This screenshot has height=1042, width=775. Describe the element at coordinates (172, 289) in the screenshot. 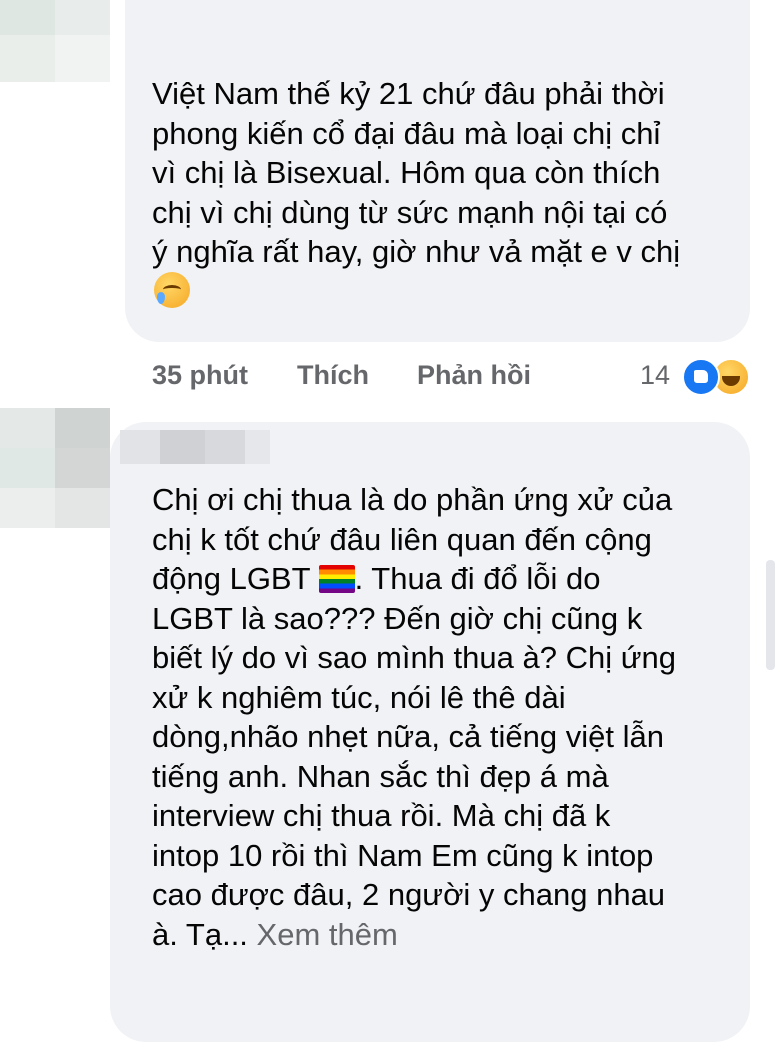

I see `crying-face-emoji-icon` at that location.